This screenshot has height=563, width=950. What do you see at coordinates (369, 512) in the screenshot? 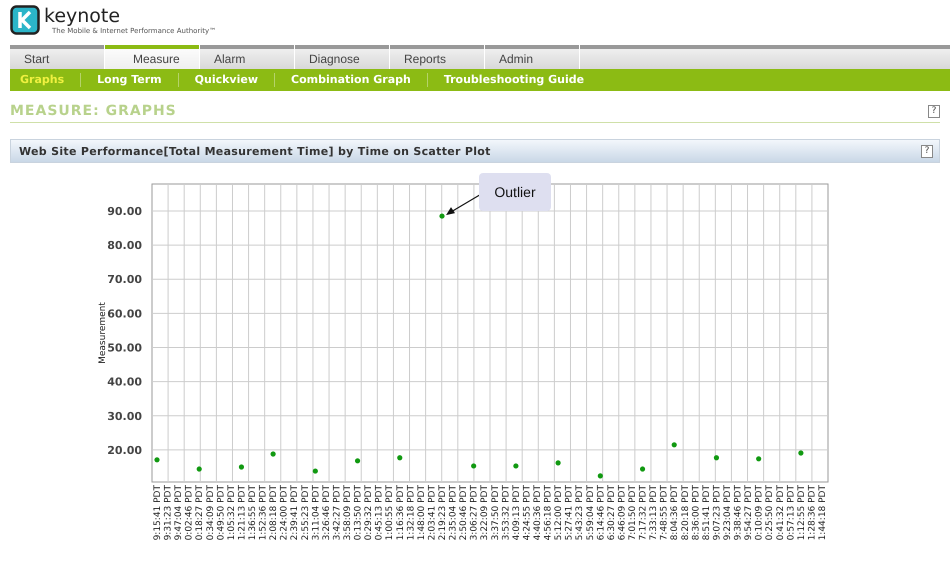
I see `x-tick-label: 0:29:32 PDT` at bounding box center [369, 512].